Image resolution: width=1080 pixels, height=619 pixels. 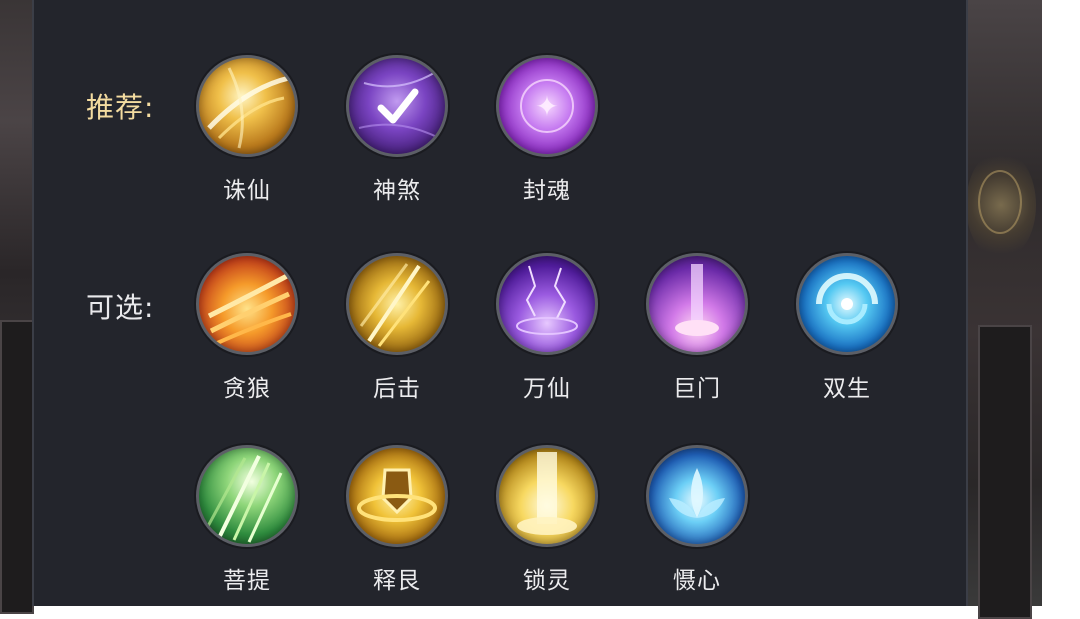 What do you see at coordinates (247, 389) in the screenshot?
I see `skill-name: 贪狼` at bounding box center [247, 389].